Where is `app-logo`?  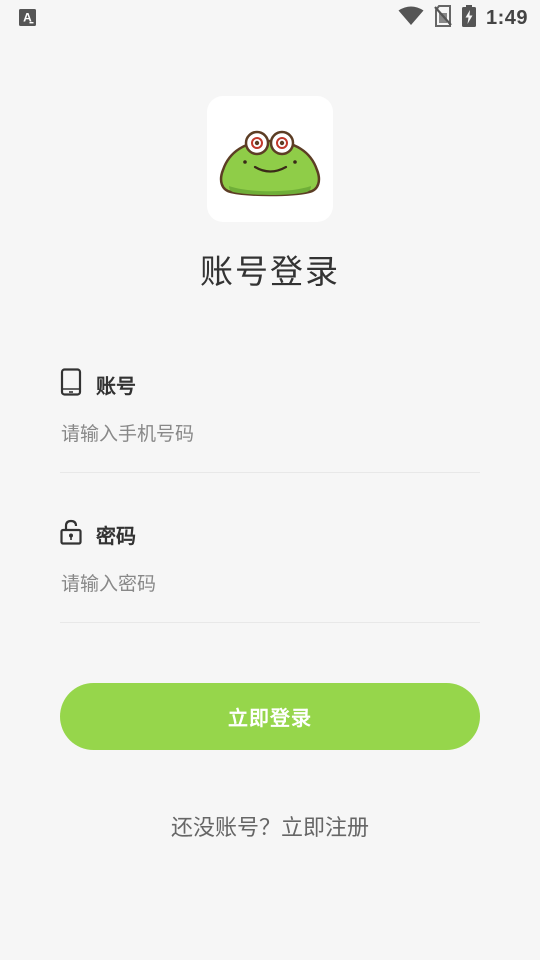 app-logo is located at coordinates (270, 159).